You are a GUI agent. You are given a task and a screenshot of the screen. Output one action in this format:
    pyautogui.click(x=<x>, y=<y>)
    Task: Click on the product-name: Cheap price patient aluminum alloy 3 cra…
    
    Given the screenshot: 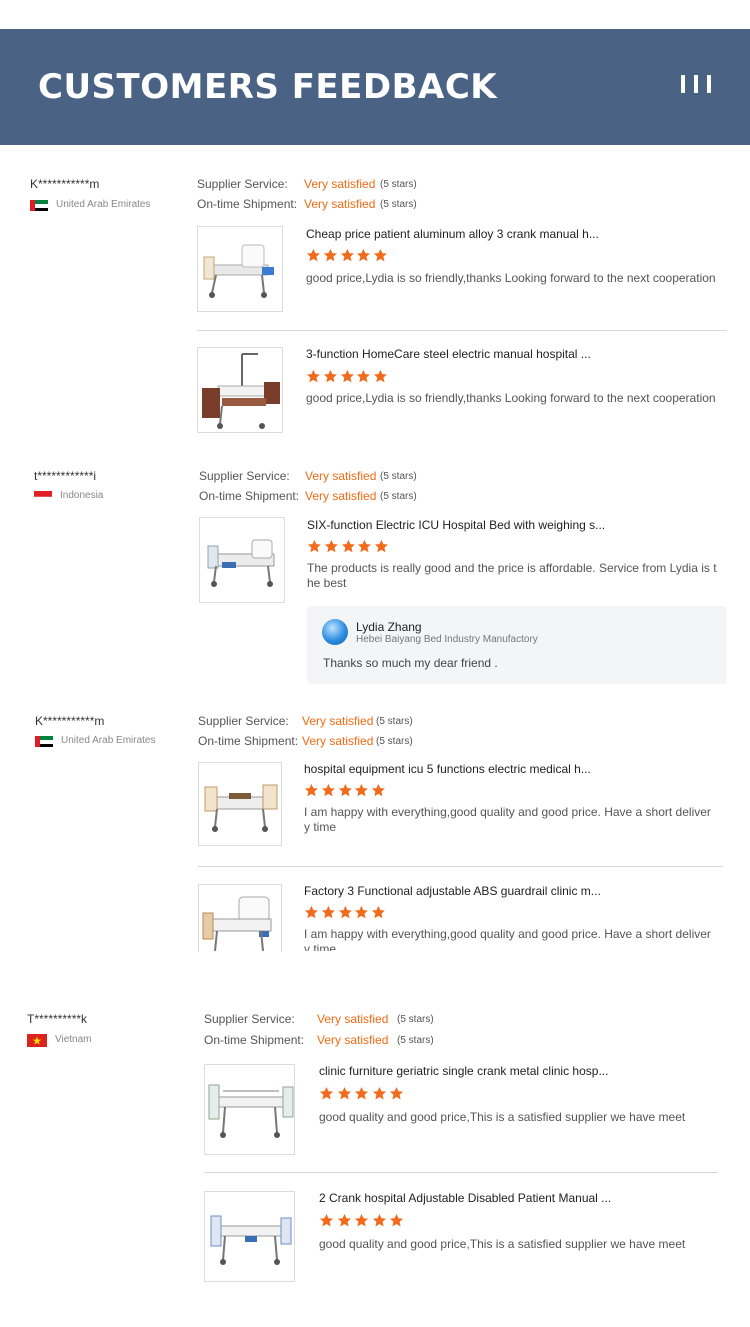 What is the action you would take?
    pyautogui.click(x=452, y=234)
    